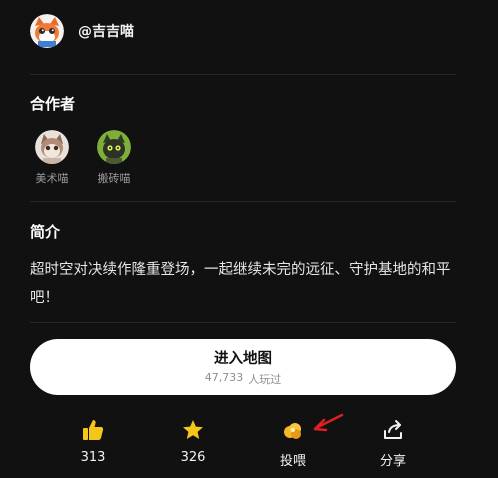 This screenshot has height=478, width=498. What do you see at coordinates (93, 430) in the screenshot?
I see `thumbs-up-icon` at bounding box center [93, 430].